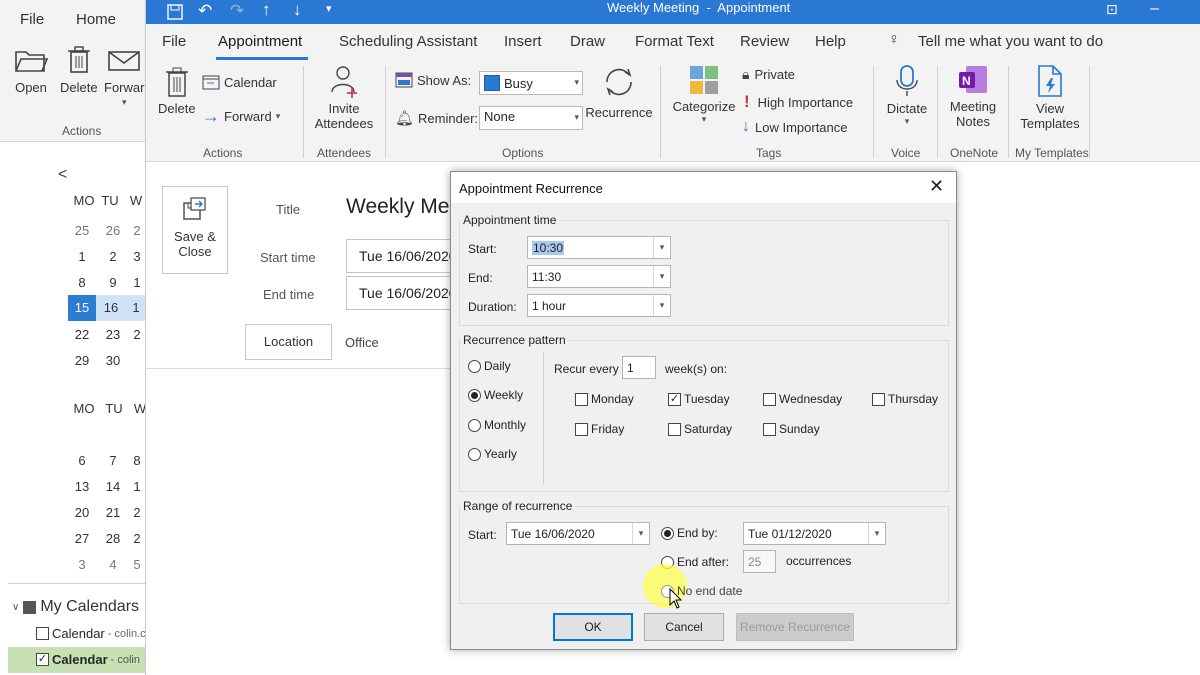 This screenshot has height=675, width=1200. Describe the element at coordinates (704, 94) in the screenshot. I see `categorize-button: Categorize ▾` at that location.